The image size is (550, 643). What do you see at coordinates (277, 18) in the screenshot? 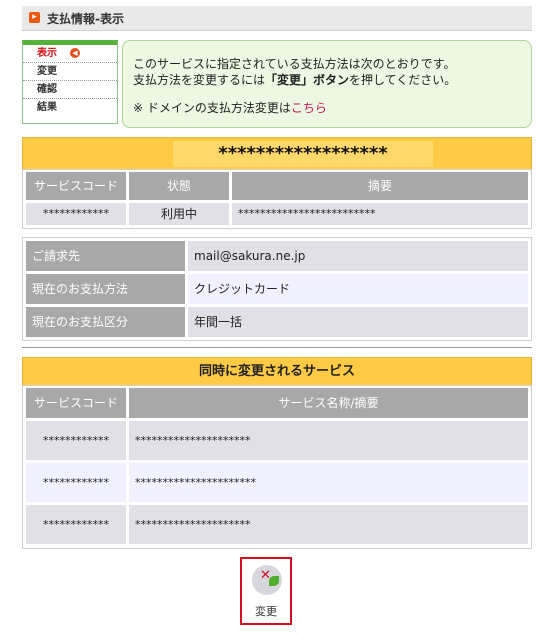
I see `page-header: ▸ 支払情報-表示` at bounding box center [277, 18].